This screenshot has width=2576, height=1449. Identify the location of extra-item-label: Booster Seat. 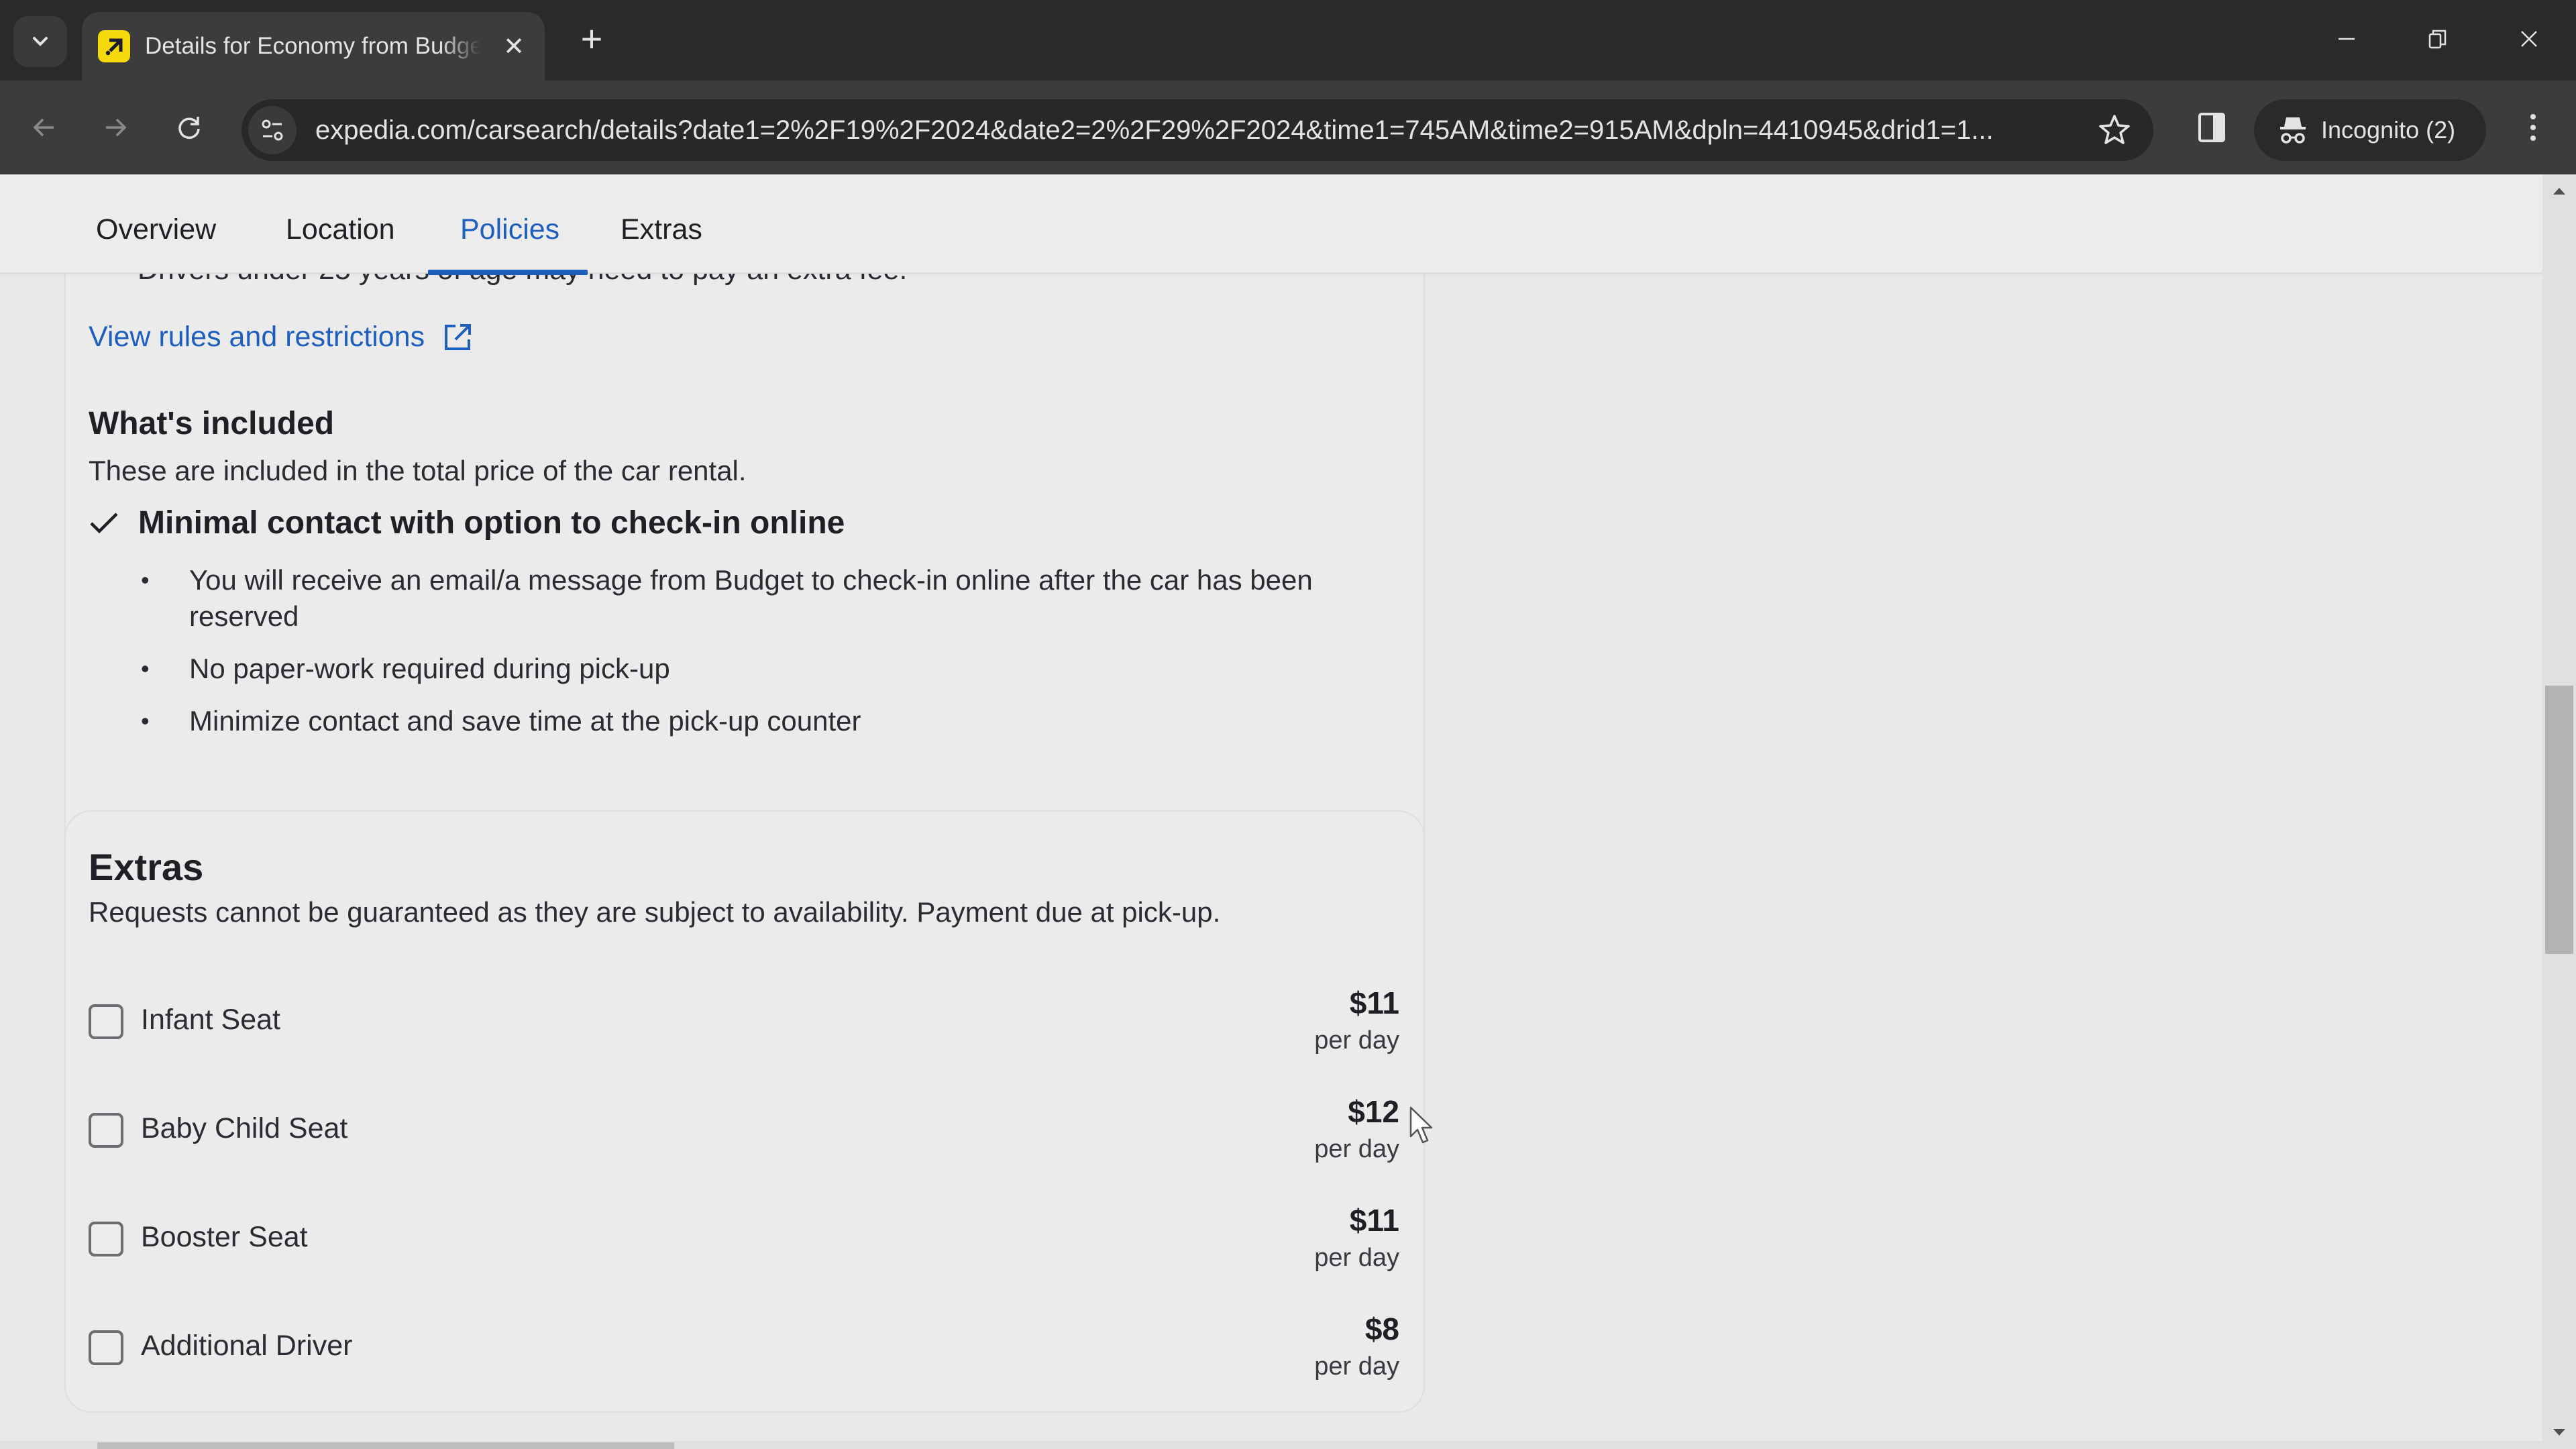
(224, 1237).